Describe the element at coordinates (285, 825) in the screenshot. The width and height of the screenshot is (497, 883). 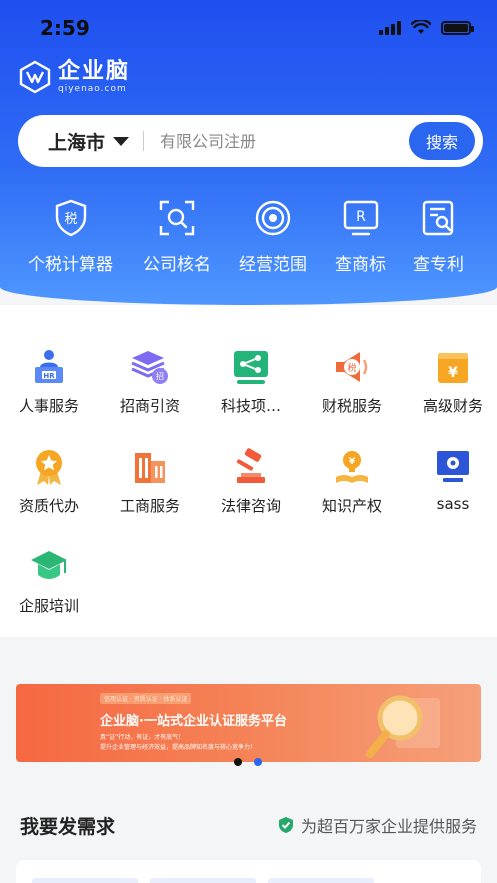
I see `shield-check-icon` at that location.